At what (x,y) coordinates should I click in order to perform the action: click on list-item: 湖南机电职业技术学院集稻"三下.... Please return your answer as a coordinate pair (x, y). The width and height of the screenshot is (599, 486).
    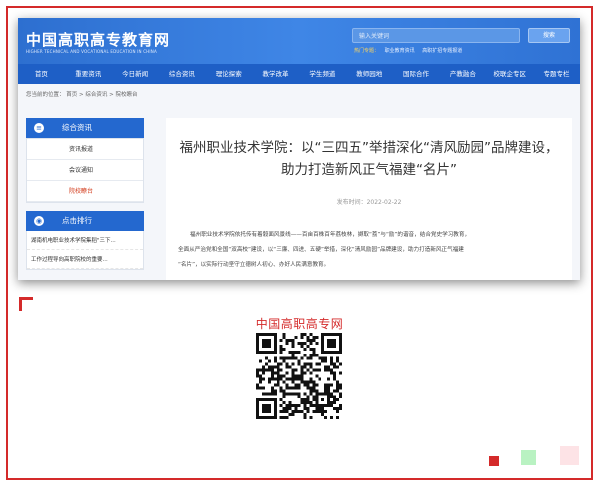
    Looking at the image, I should click on (85, 240).